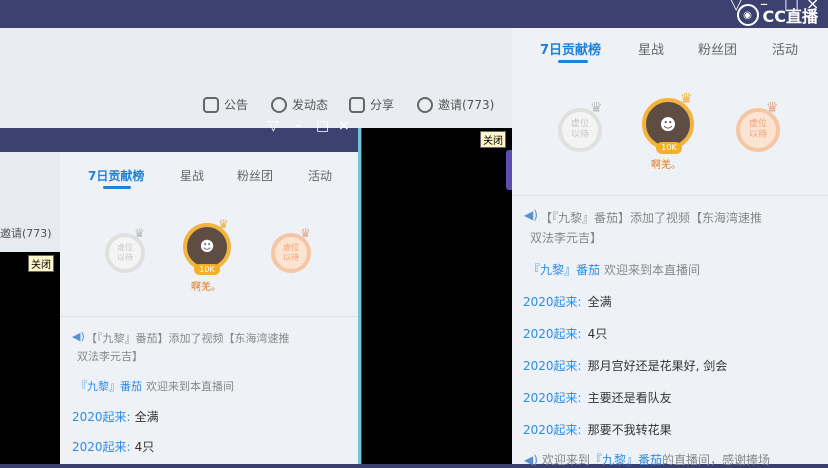 Image resolution: width=828 pixels, height=468 pixels. I want to click on minimize-icon: –, so click(298, 126).